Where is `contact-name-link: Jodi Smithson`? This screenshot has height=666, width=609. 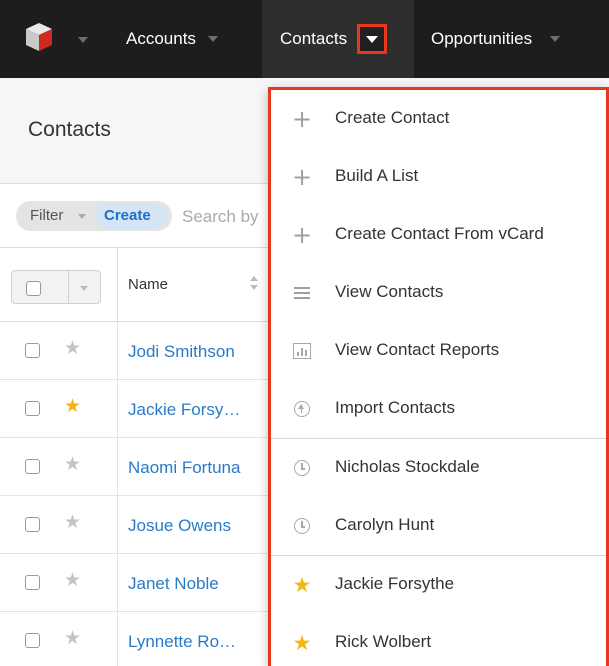
contact-name-link: Jodi Smithson is located at coordinates (181, 352).